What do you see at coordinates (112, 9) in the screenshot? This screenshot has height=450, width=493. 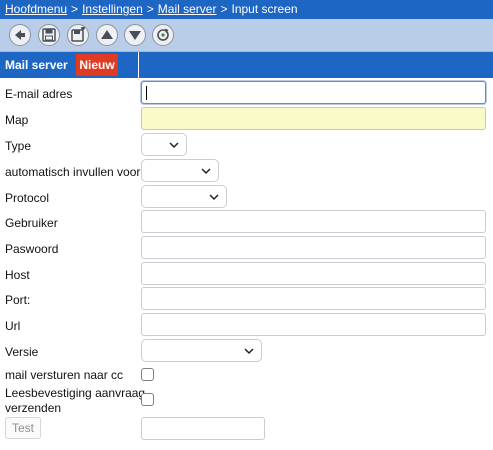 I see `breadcrumb-link-instellingen: Instellingen` at bounding box center [112, 9].